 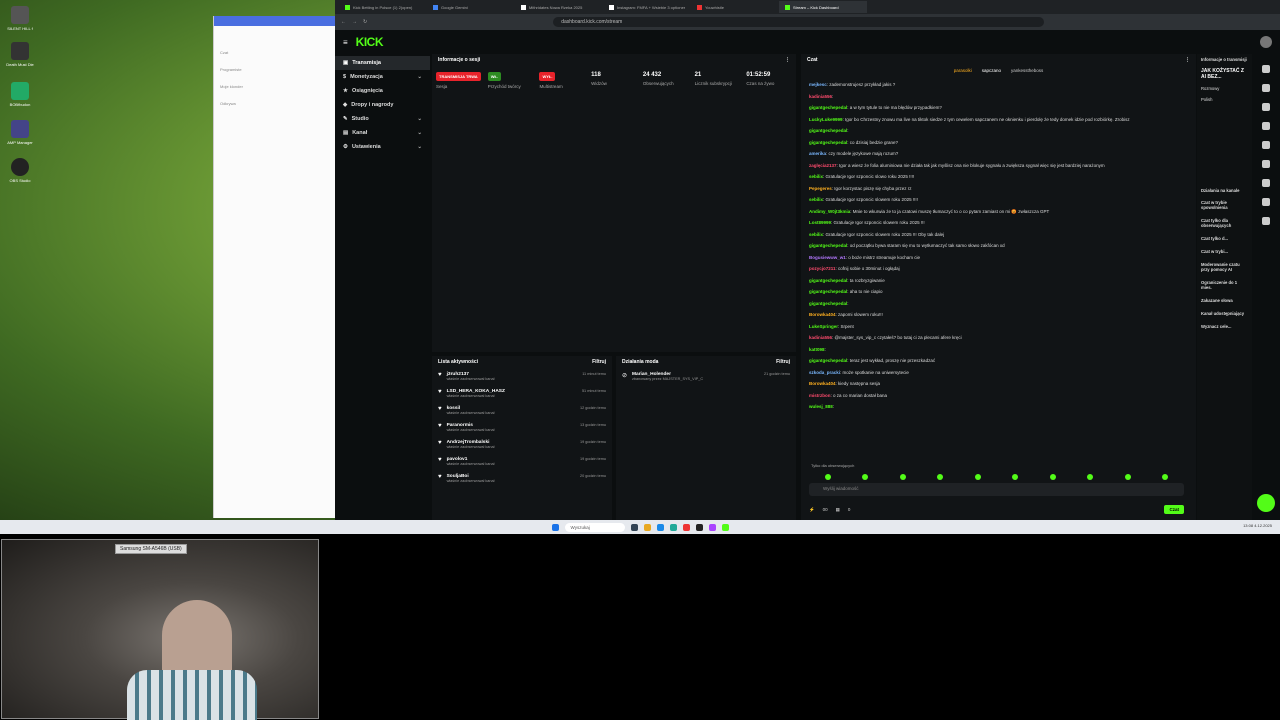 I want to click on send-chat-button: Czat, so click(x=1174, y=509).